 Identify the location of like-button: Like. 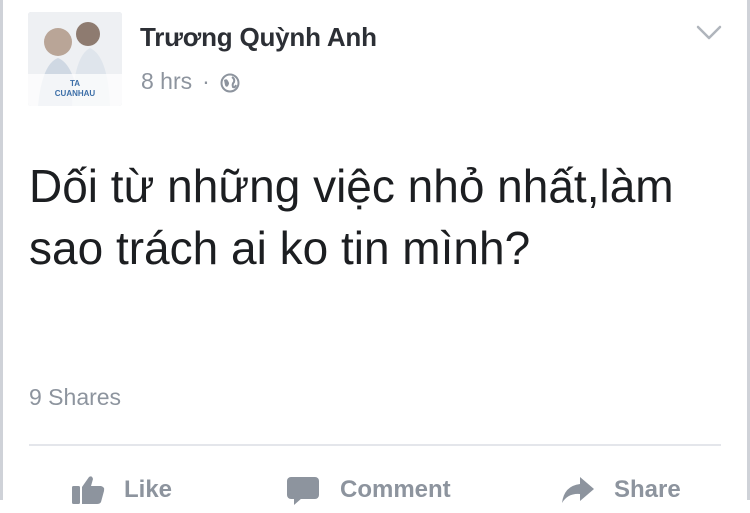
(121, 490).